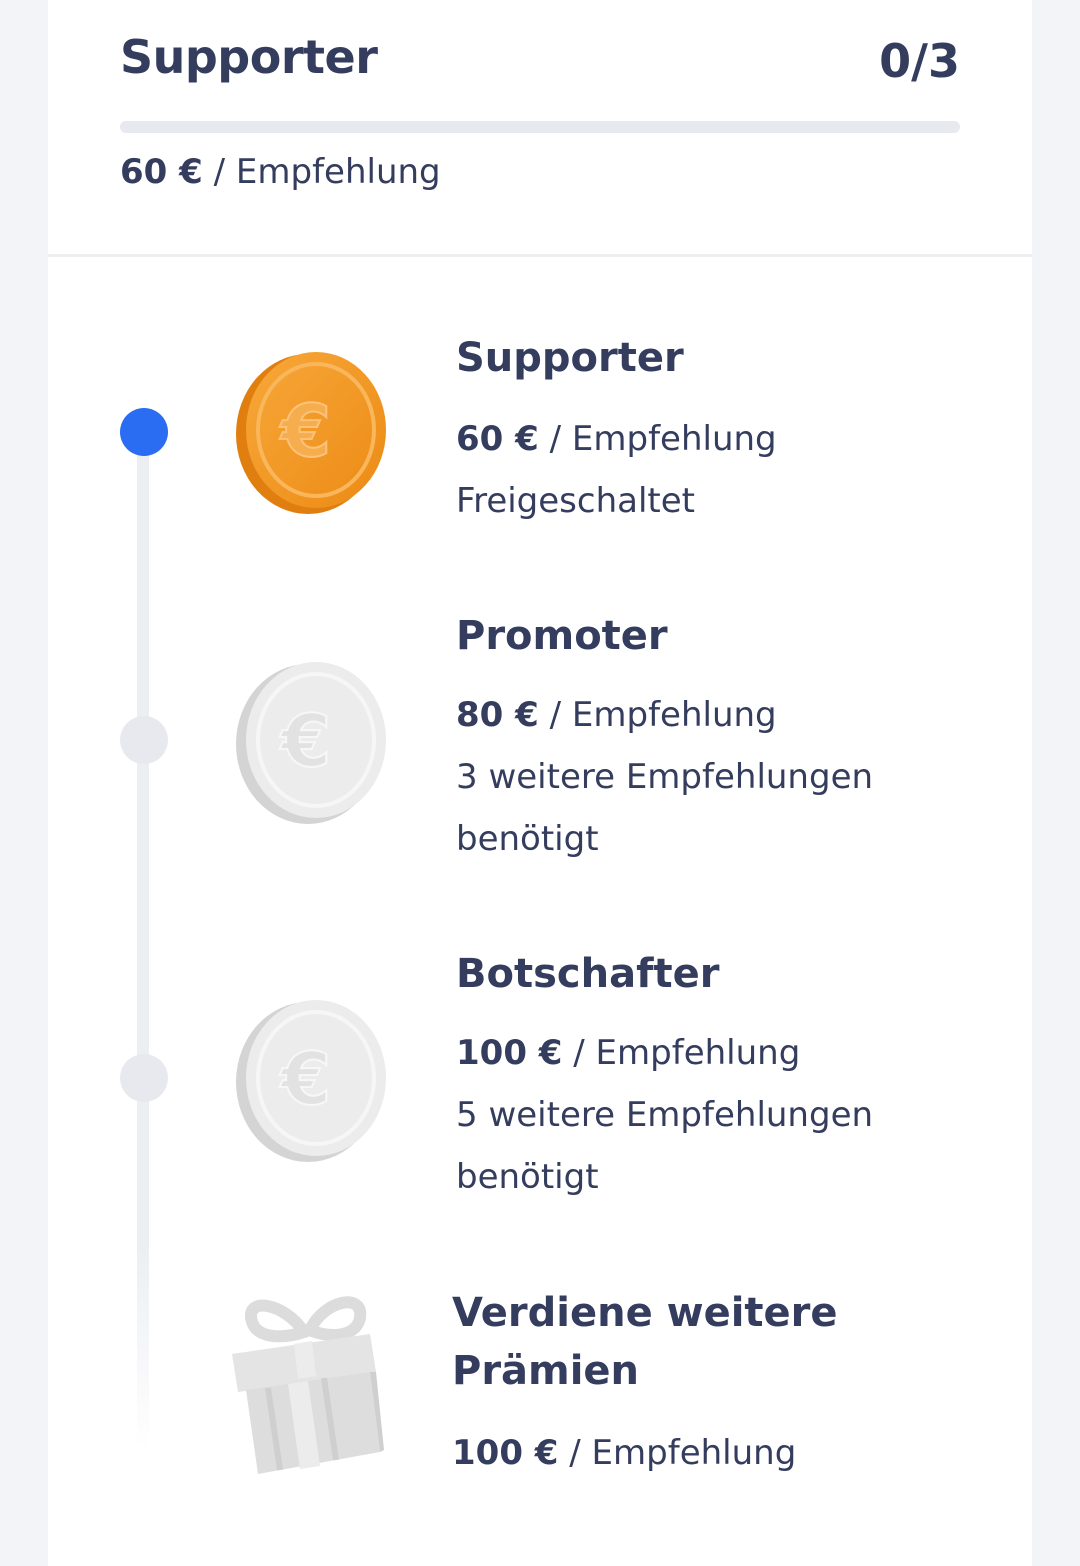  What do you see at coordinates (308, 1385) in the screenshot?
I see `gift-icon` at bounding box center [308, 1385].